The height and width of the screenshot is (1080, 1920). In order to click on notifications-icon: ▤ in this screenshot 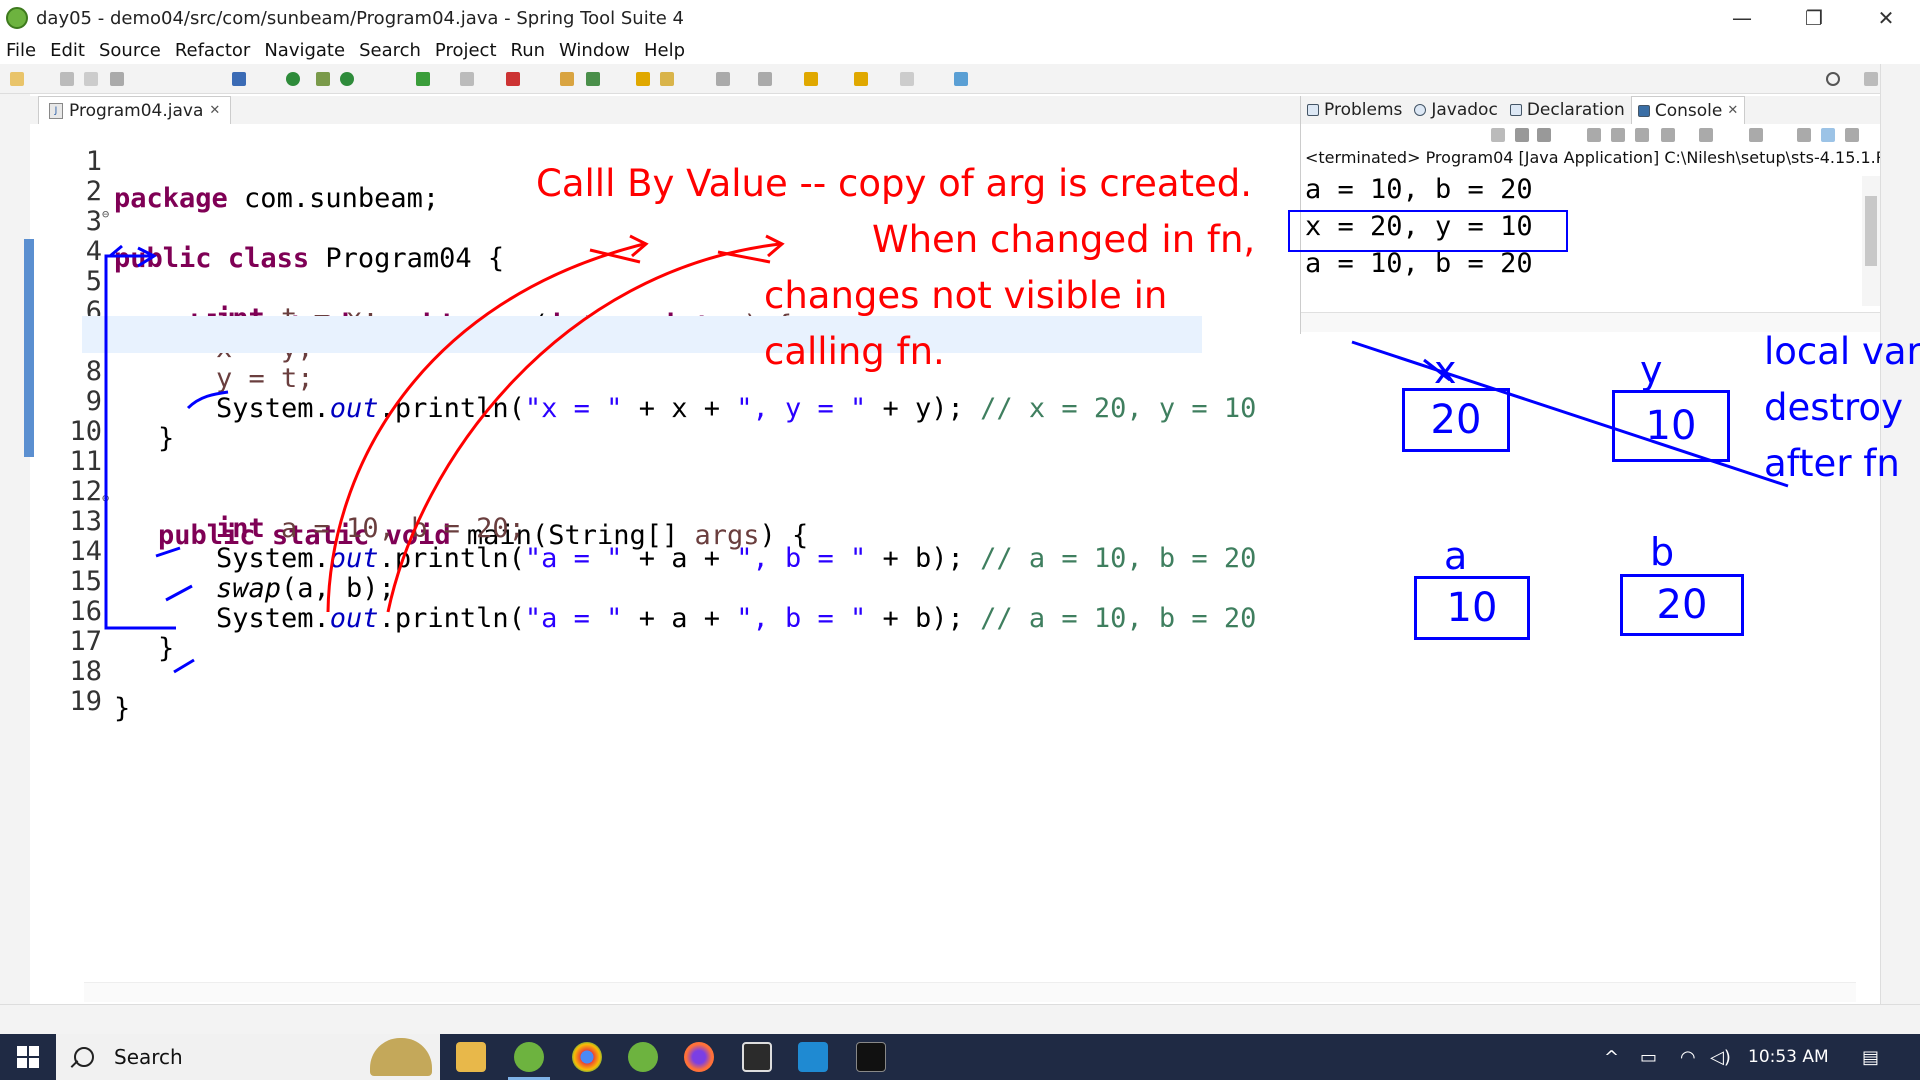, I will do `click(1870, 1057)`.